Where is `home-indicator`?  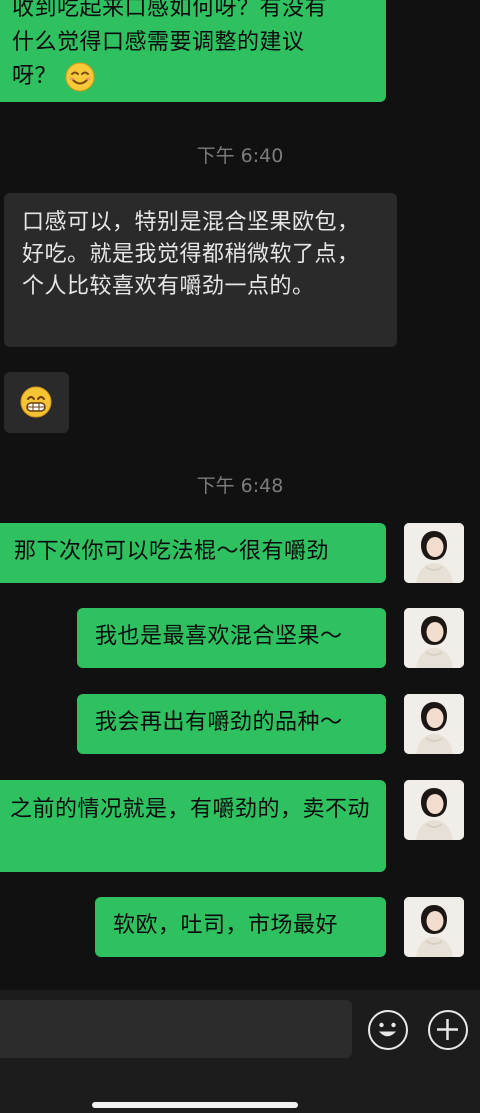
home-indicator is located at coordinates (195, 1105).